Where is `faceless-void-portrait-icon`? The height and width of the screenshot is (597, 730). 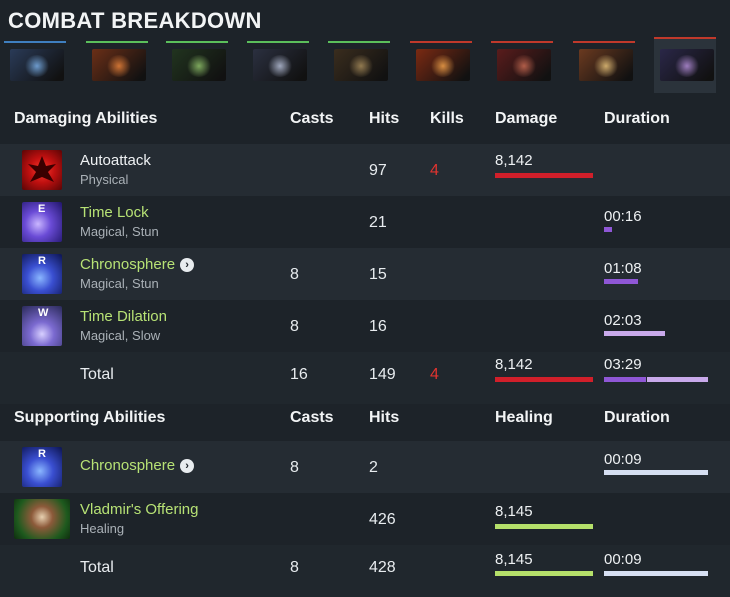
faceless-void-portrait-icon is located at coordinates (687, 65).